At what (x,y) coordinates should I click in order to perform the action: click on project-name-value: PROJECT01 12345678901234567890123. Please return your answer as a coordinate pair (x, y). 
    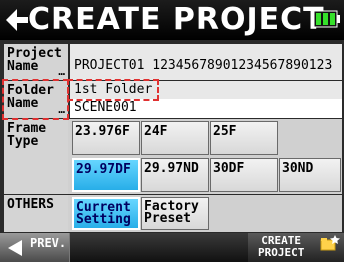
    Looking at the image, I should click on (203, 65).